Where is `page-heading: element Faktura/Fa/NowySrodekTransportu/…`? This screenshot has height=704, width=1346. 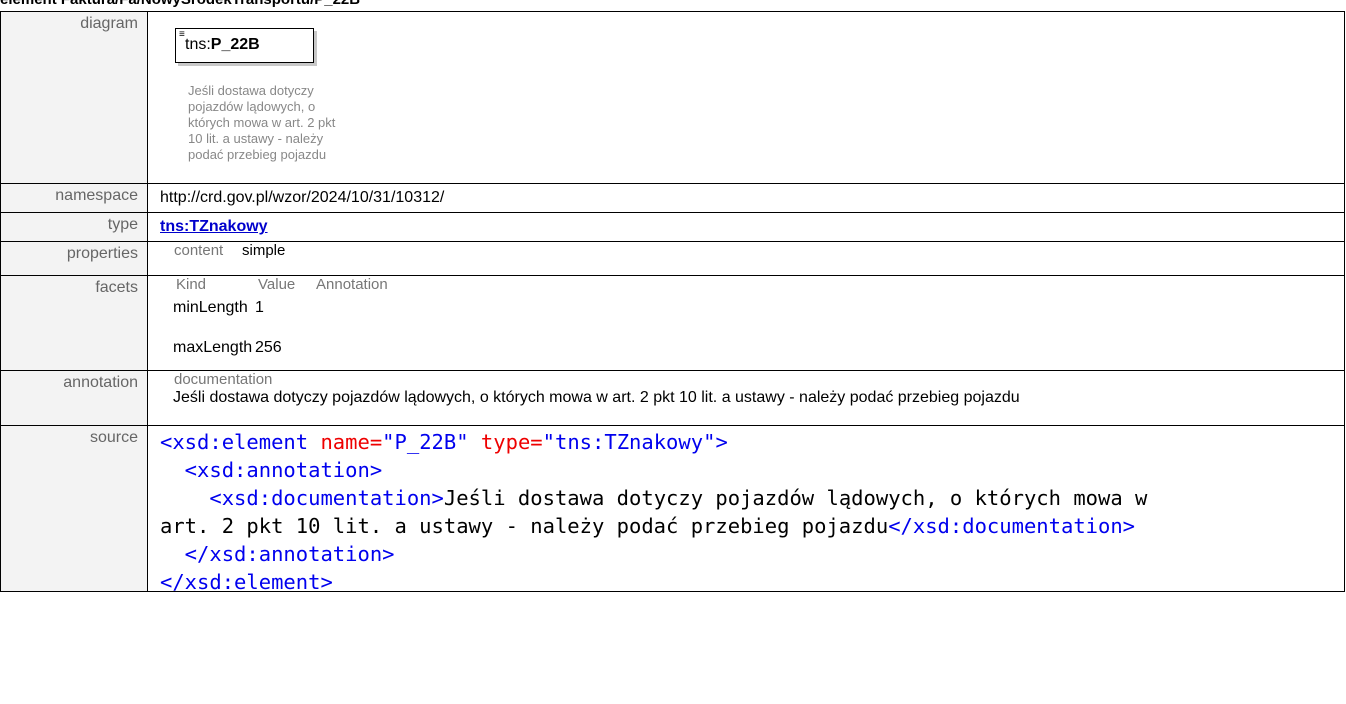 page-heading: element Faktura/Fa/NowySrodekTransportu/… is located at coordinates (180, 4).